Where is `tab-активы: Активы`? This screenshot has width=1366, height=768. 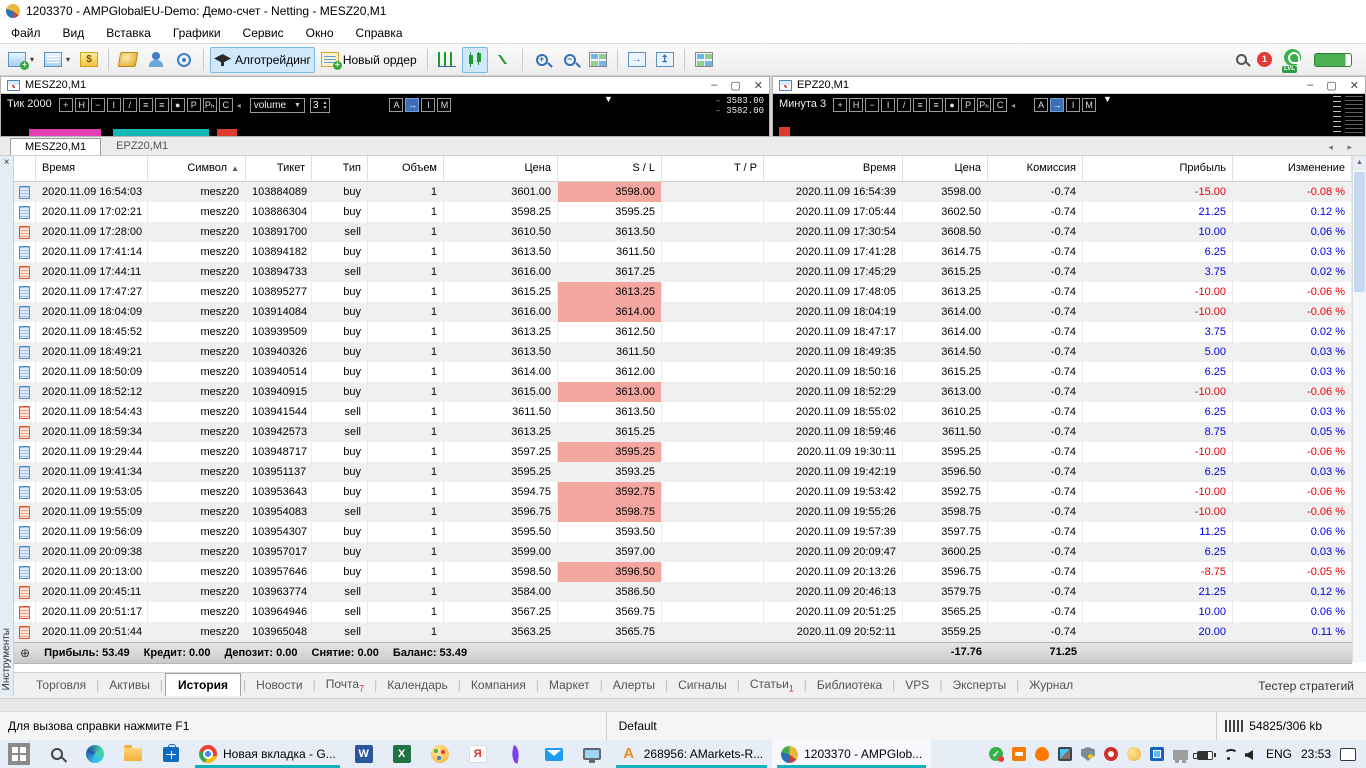 tab-активы: Активы is located at coordinates (129, 685).